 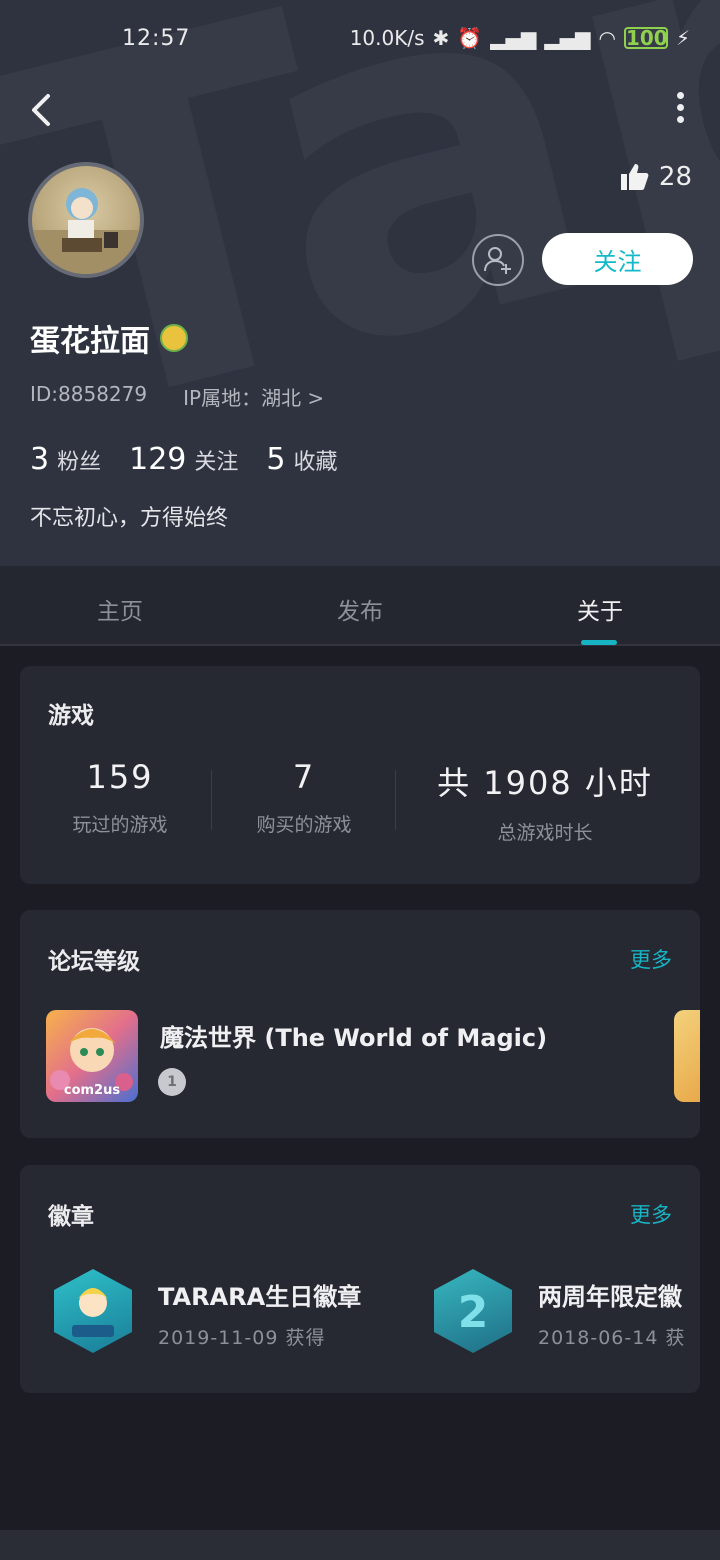 I want to click on avatar-illustration, so click(x=86, y=231).